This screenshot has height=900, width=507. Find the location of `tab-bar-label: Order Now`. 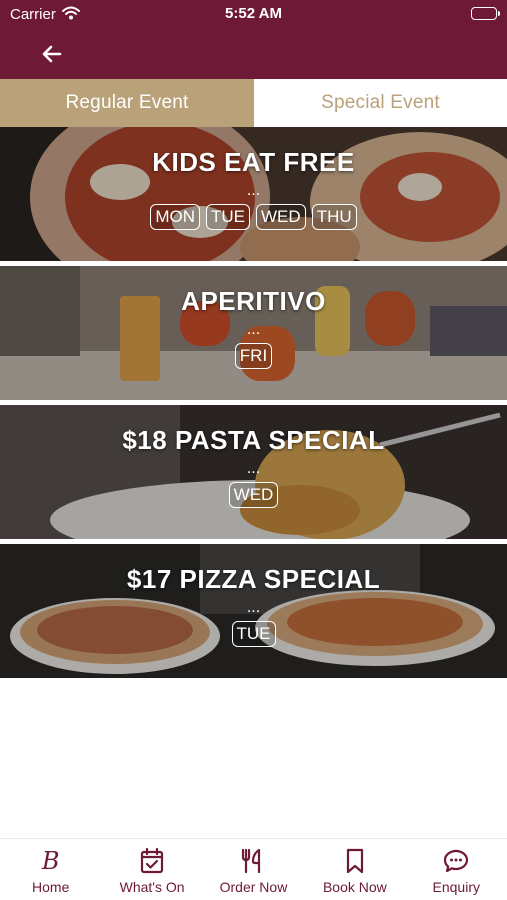

tab-bar-label: Order Now is located at coordinates (253, 887).